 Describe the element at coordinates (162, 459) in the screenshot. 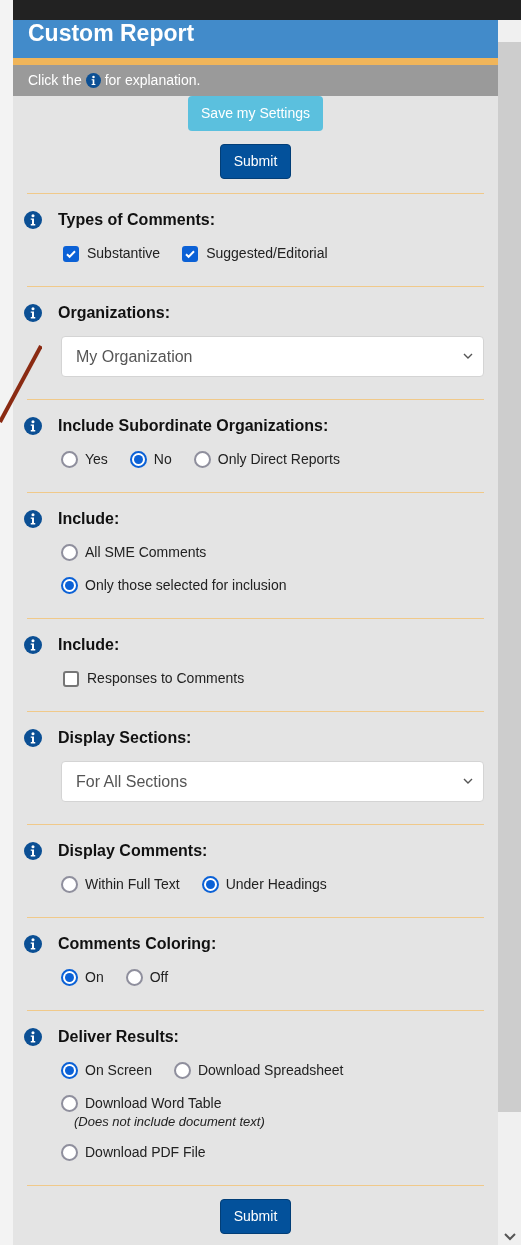

I see `radio-label: No` at that location.